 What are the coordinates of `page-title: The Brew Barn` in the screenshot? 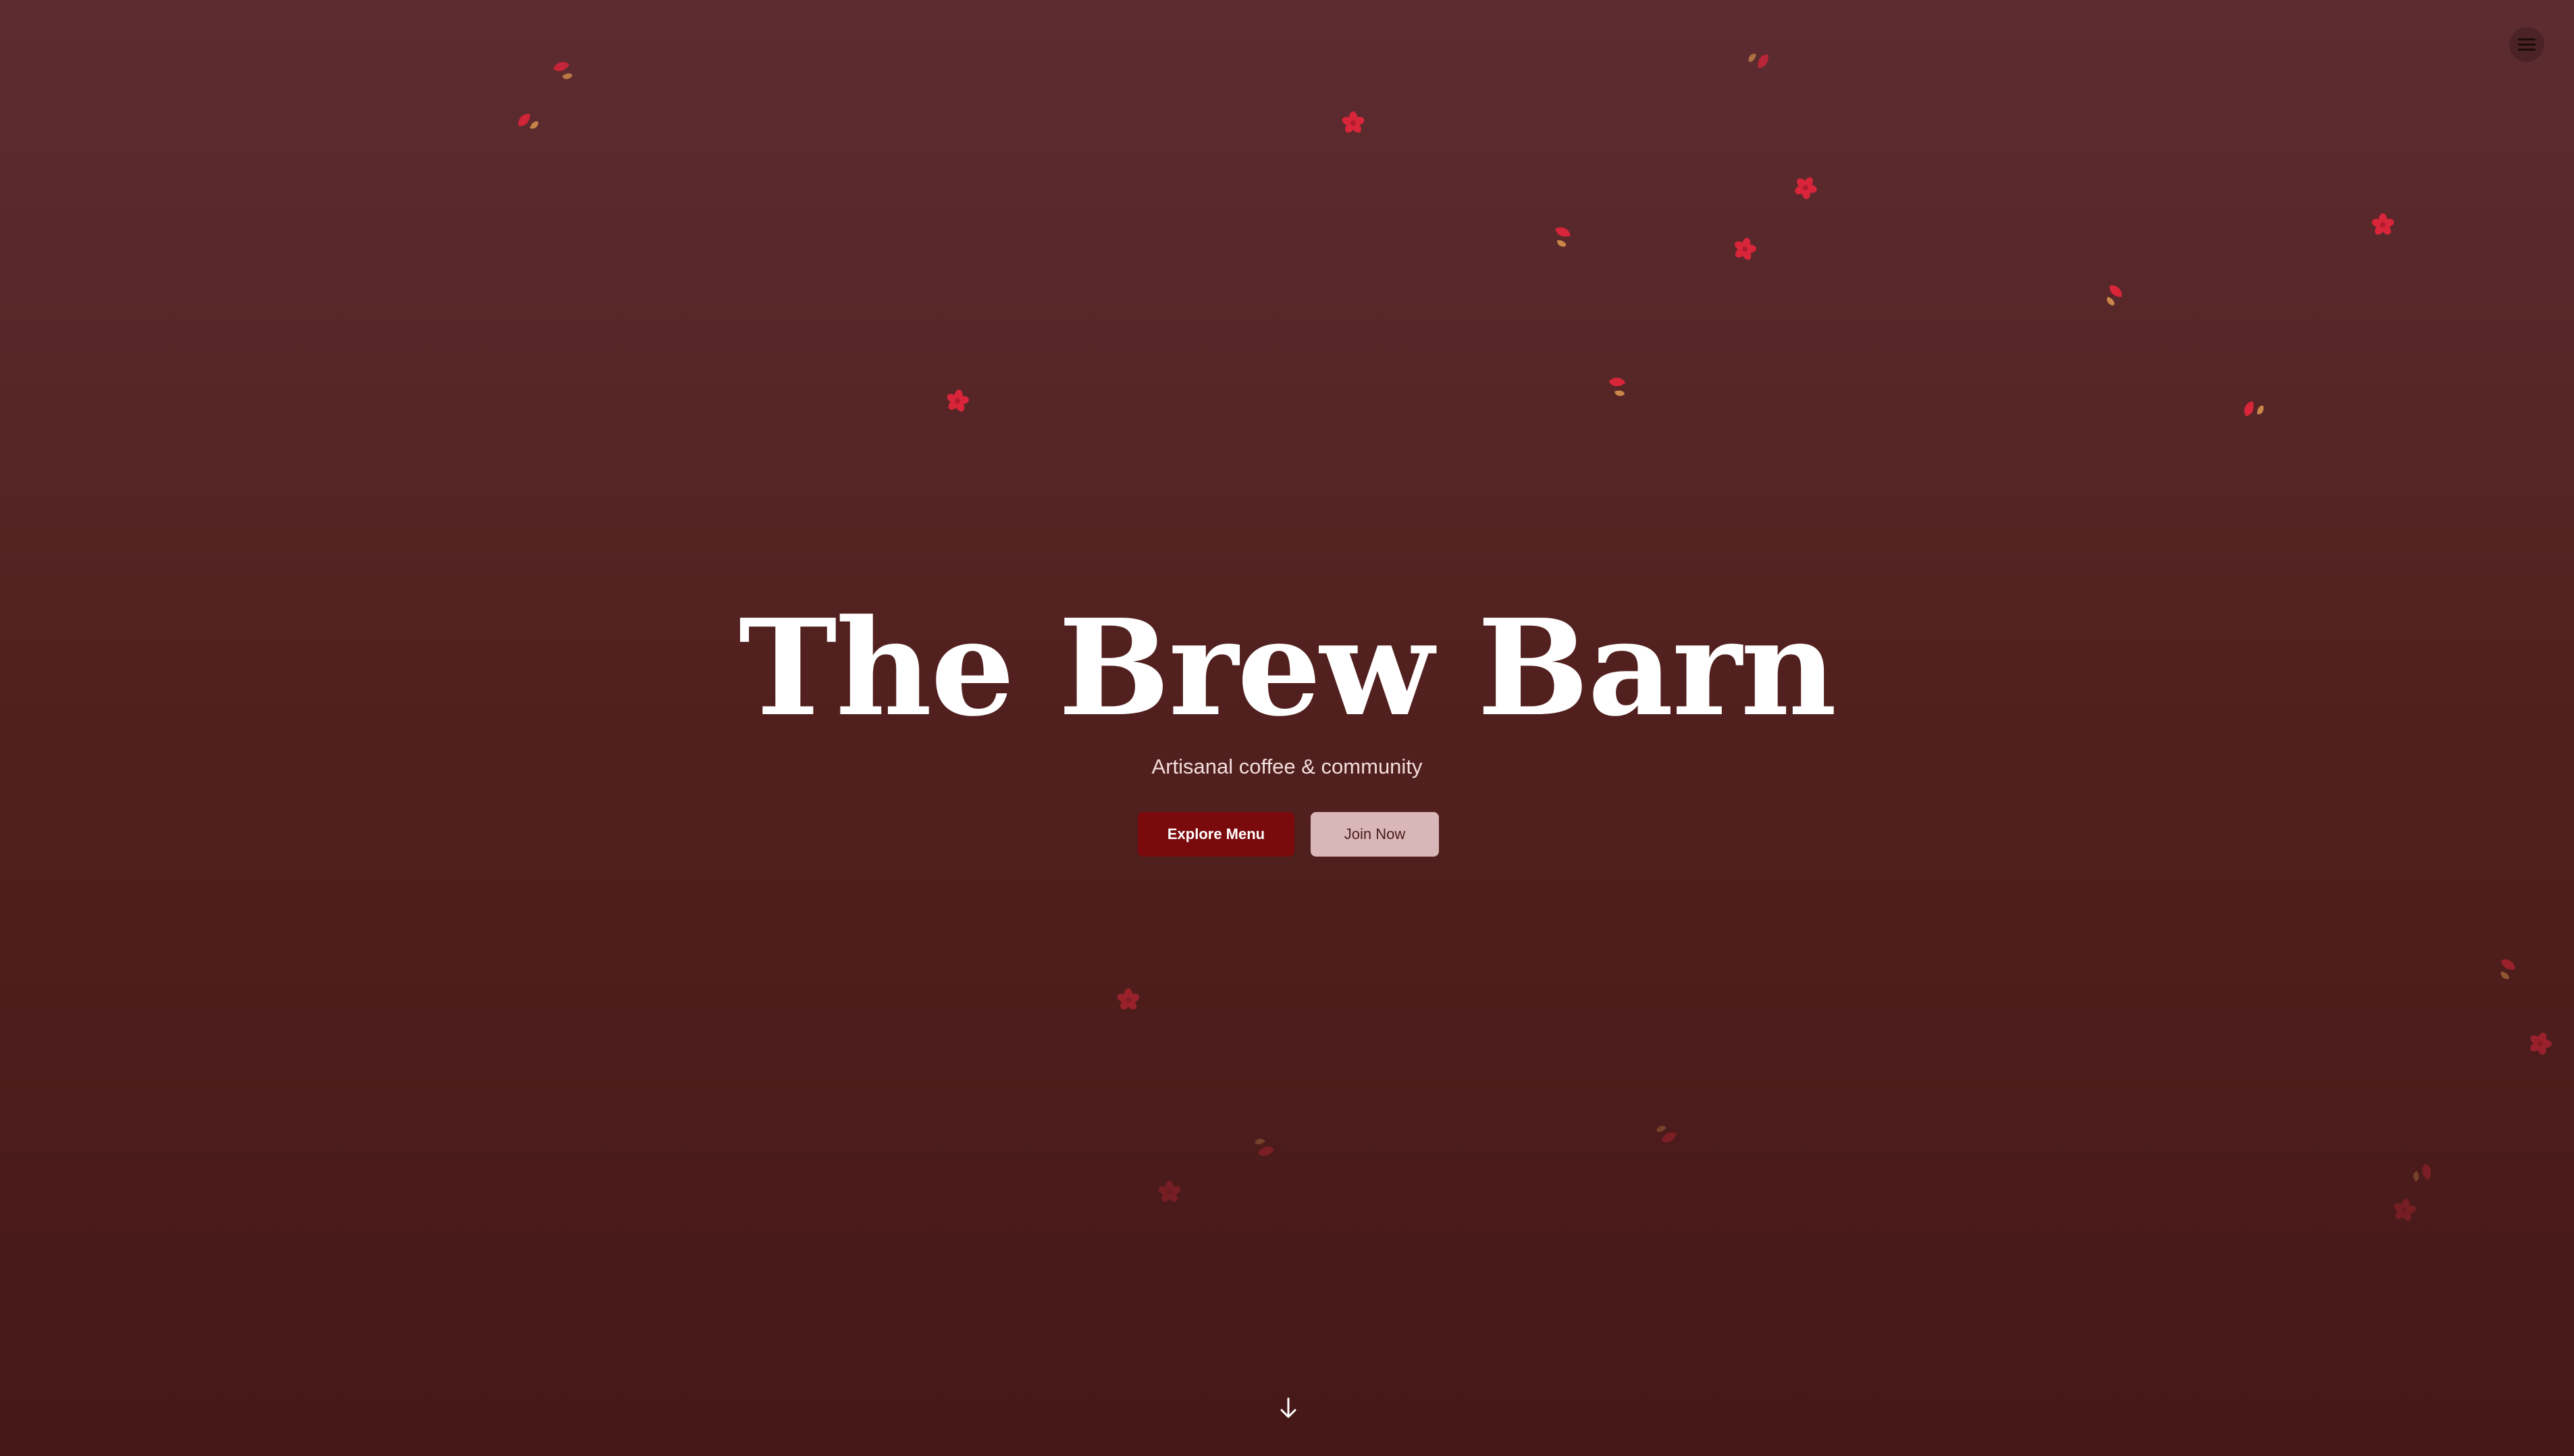 It's located at (1288, 669).